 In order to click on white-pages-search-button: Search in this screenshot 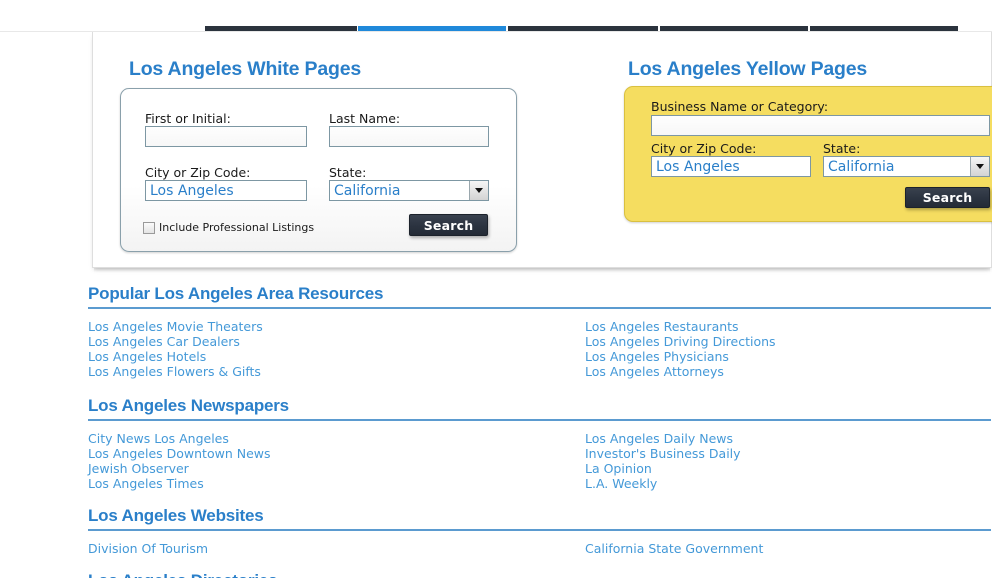, I will do `click(448, 225)`.